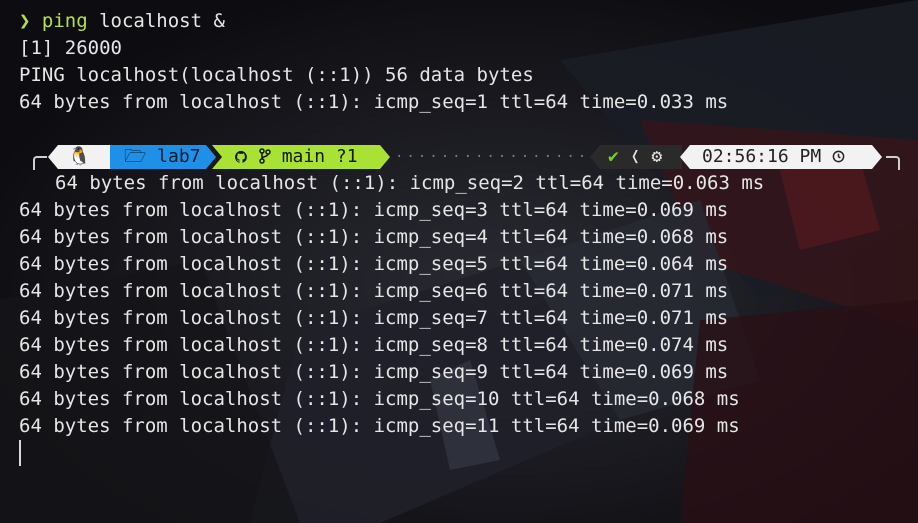 The height and width of the screenshot is (523, 918). I want to click on gear-icon: ⚙, so click(657, 156).